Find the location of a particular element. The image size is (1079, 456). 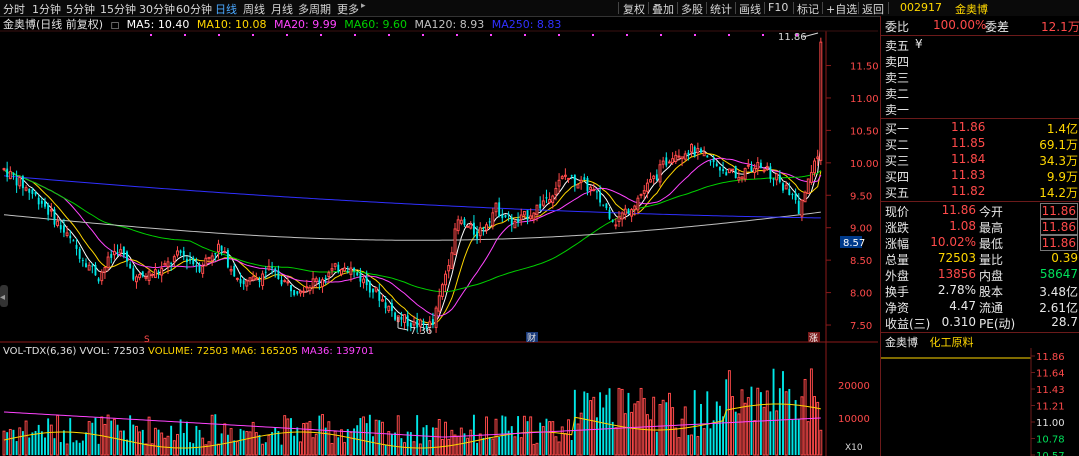

bid-label: 买四 is located at coordinates (897, 177).